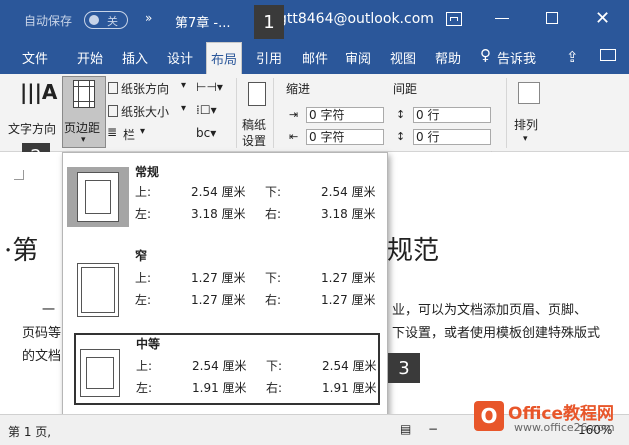  I want to click on tab-review: 审阅, so click(358, 57).